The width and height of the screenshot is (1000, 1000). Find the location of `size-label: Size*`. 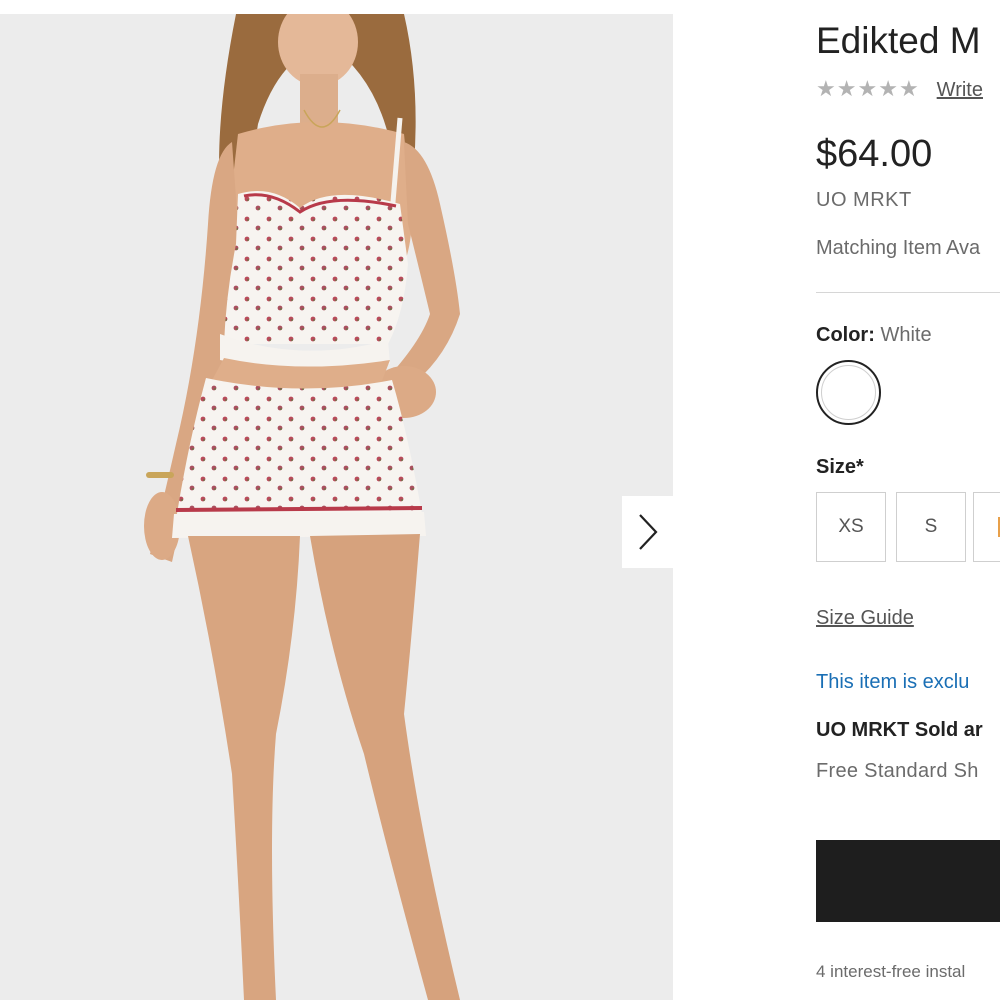

size-label: Size* is located at coordinates (840, 467).